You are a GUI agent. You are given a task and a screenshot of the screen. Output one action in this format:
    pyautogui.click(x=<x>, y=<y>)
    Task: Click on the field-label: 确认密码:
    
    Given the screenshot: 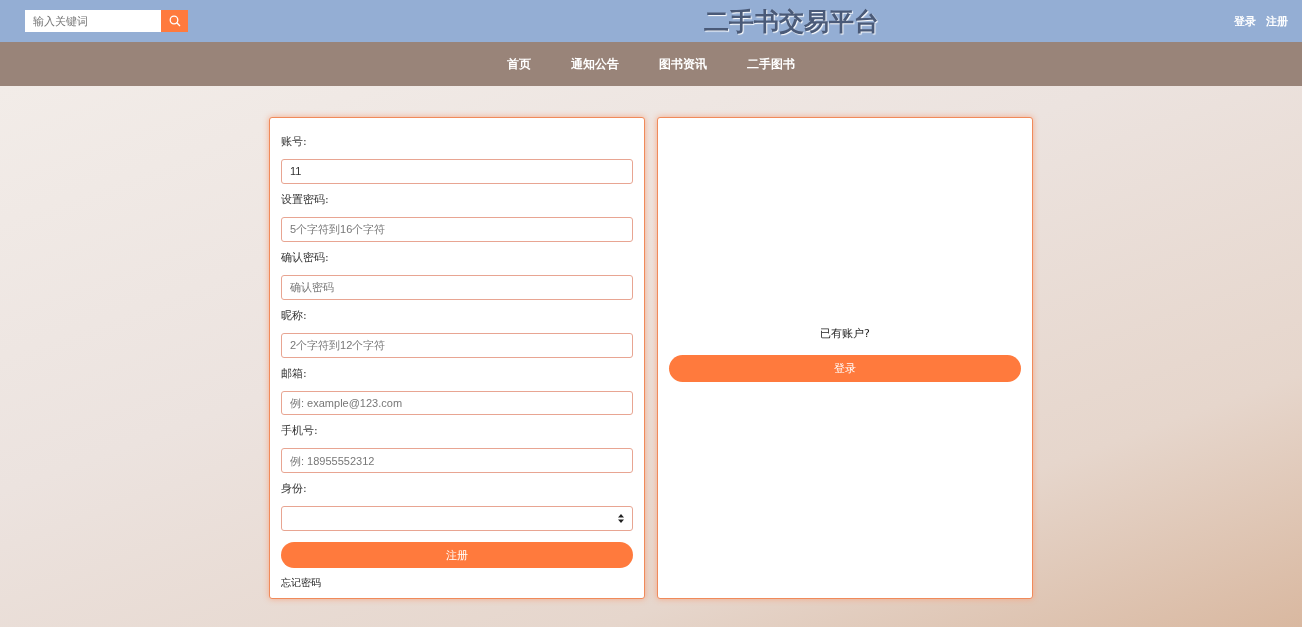 What is the action you would take?
    pyautogui.click(x=305, y=257)
    